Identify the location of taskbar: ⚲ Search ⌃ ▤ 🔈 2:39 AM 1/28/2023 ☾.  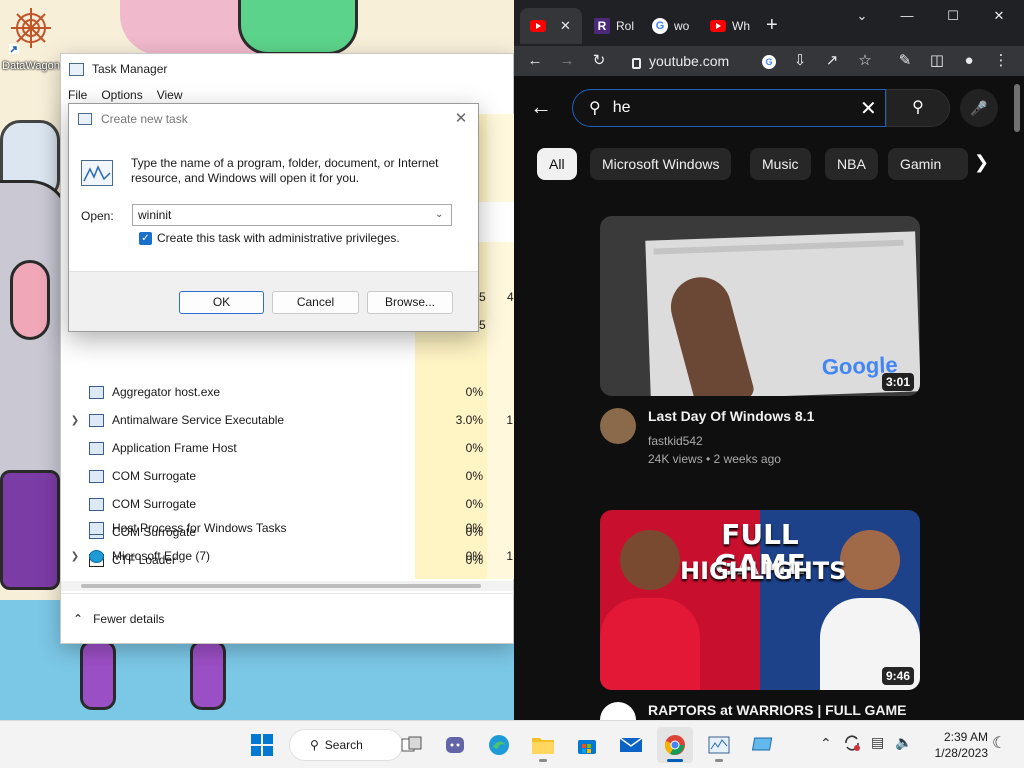
(512, 744).